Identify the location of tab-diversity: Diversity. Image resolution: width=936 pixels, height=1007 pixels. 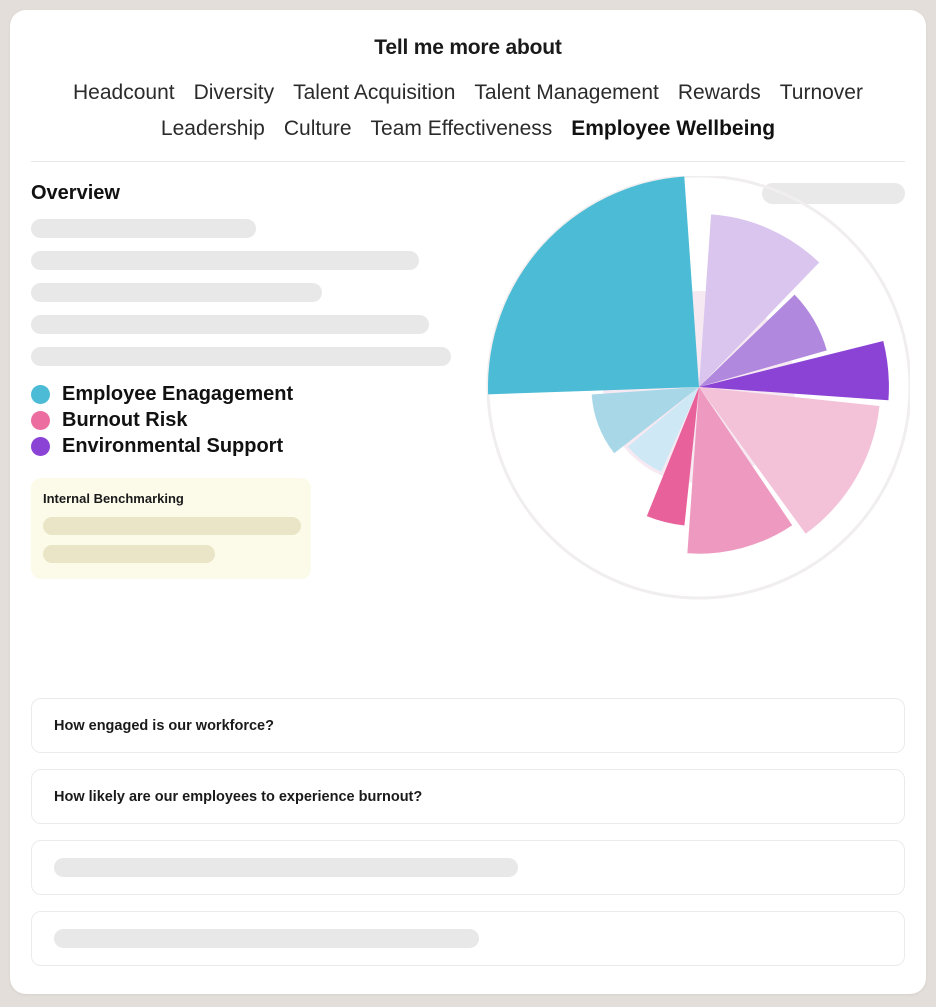
(234, 93).